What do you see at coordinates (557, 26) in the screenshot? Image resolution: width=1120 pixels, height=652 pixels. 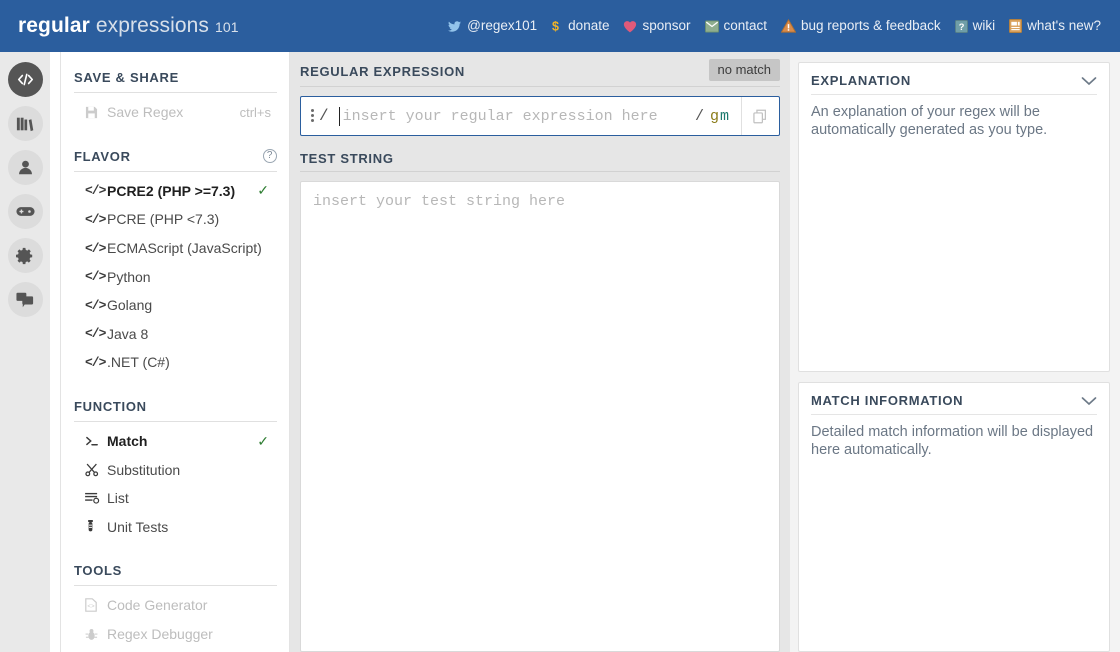 I see `dollar-icon: $` at bounding box center [557, 26].